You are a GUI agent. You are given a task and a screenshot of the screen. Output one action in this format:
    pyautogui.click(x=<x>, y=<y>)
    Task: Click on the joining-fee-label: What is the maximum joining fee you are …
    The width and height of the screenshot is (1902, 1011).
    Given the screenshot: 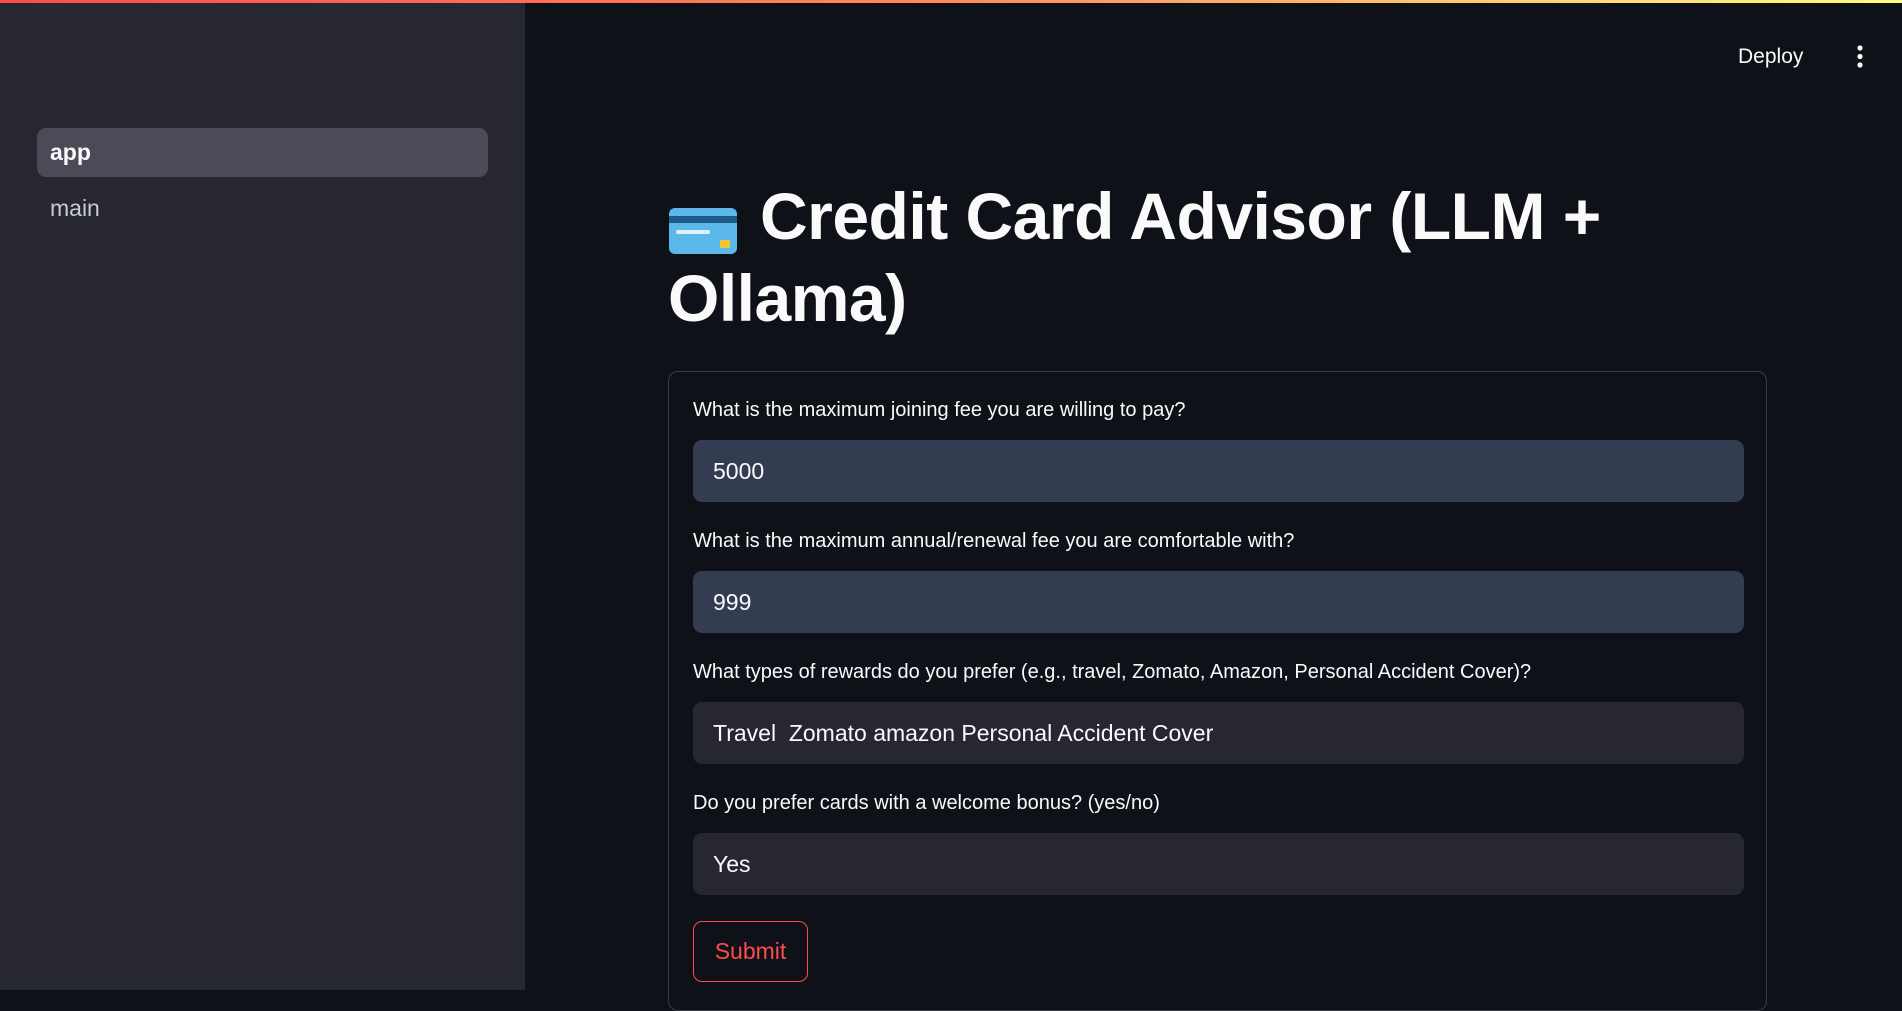 What is the action you would take?
    pyautogui.click(x=939, y=410)
    